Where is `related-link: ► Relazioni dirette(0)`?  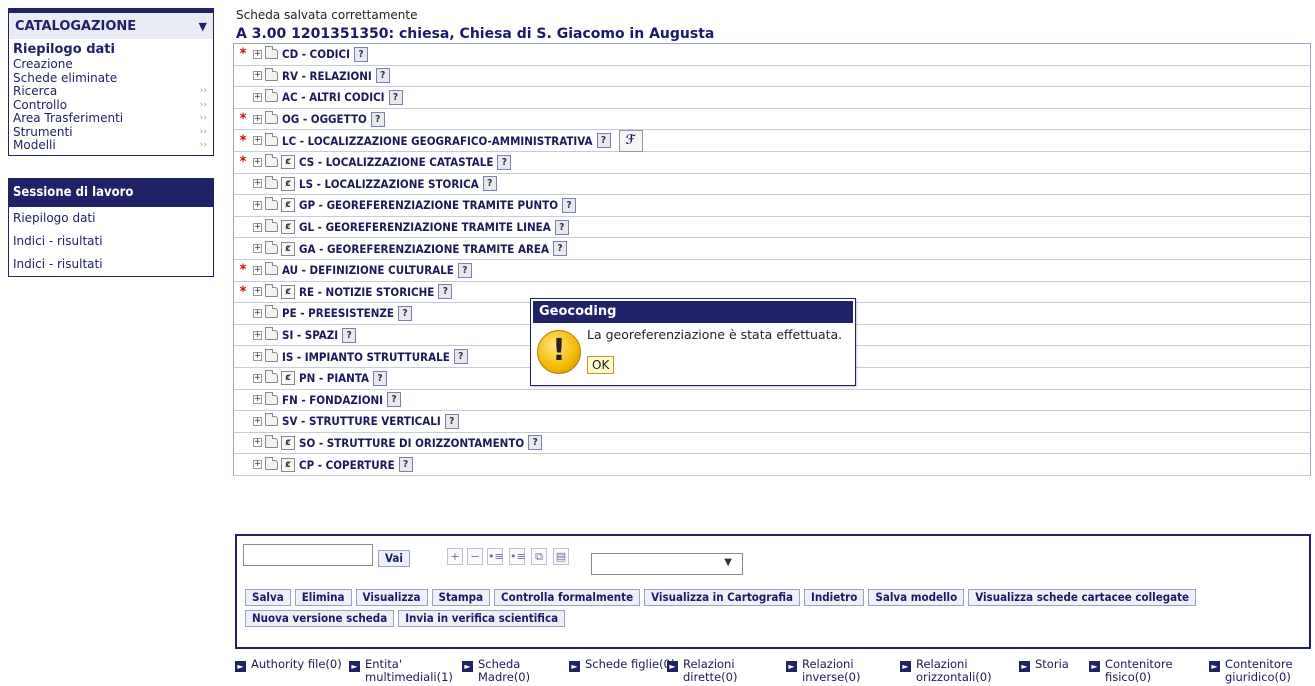 related-link: ► Relazioni dirette(0) is located at coordinates (721, 671).